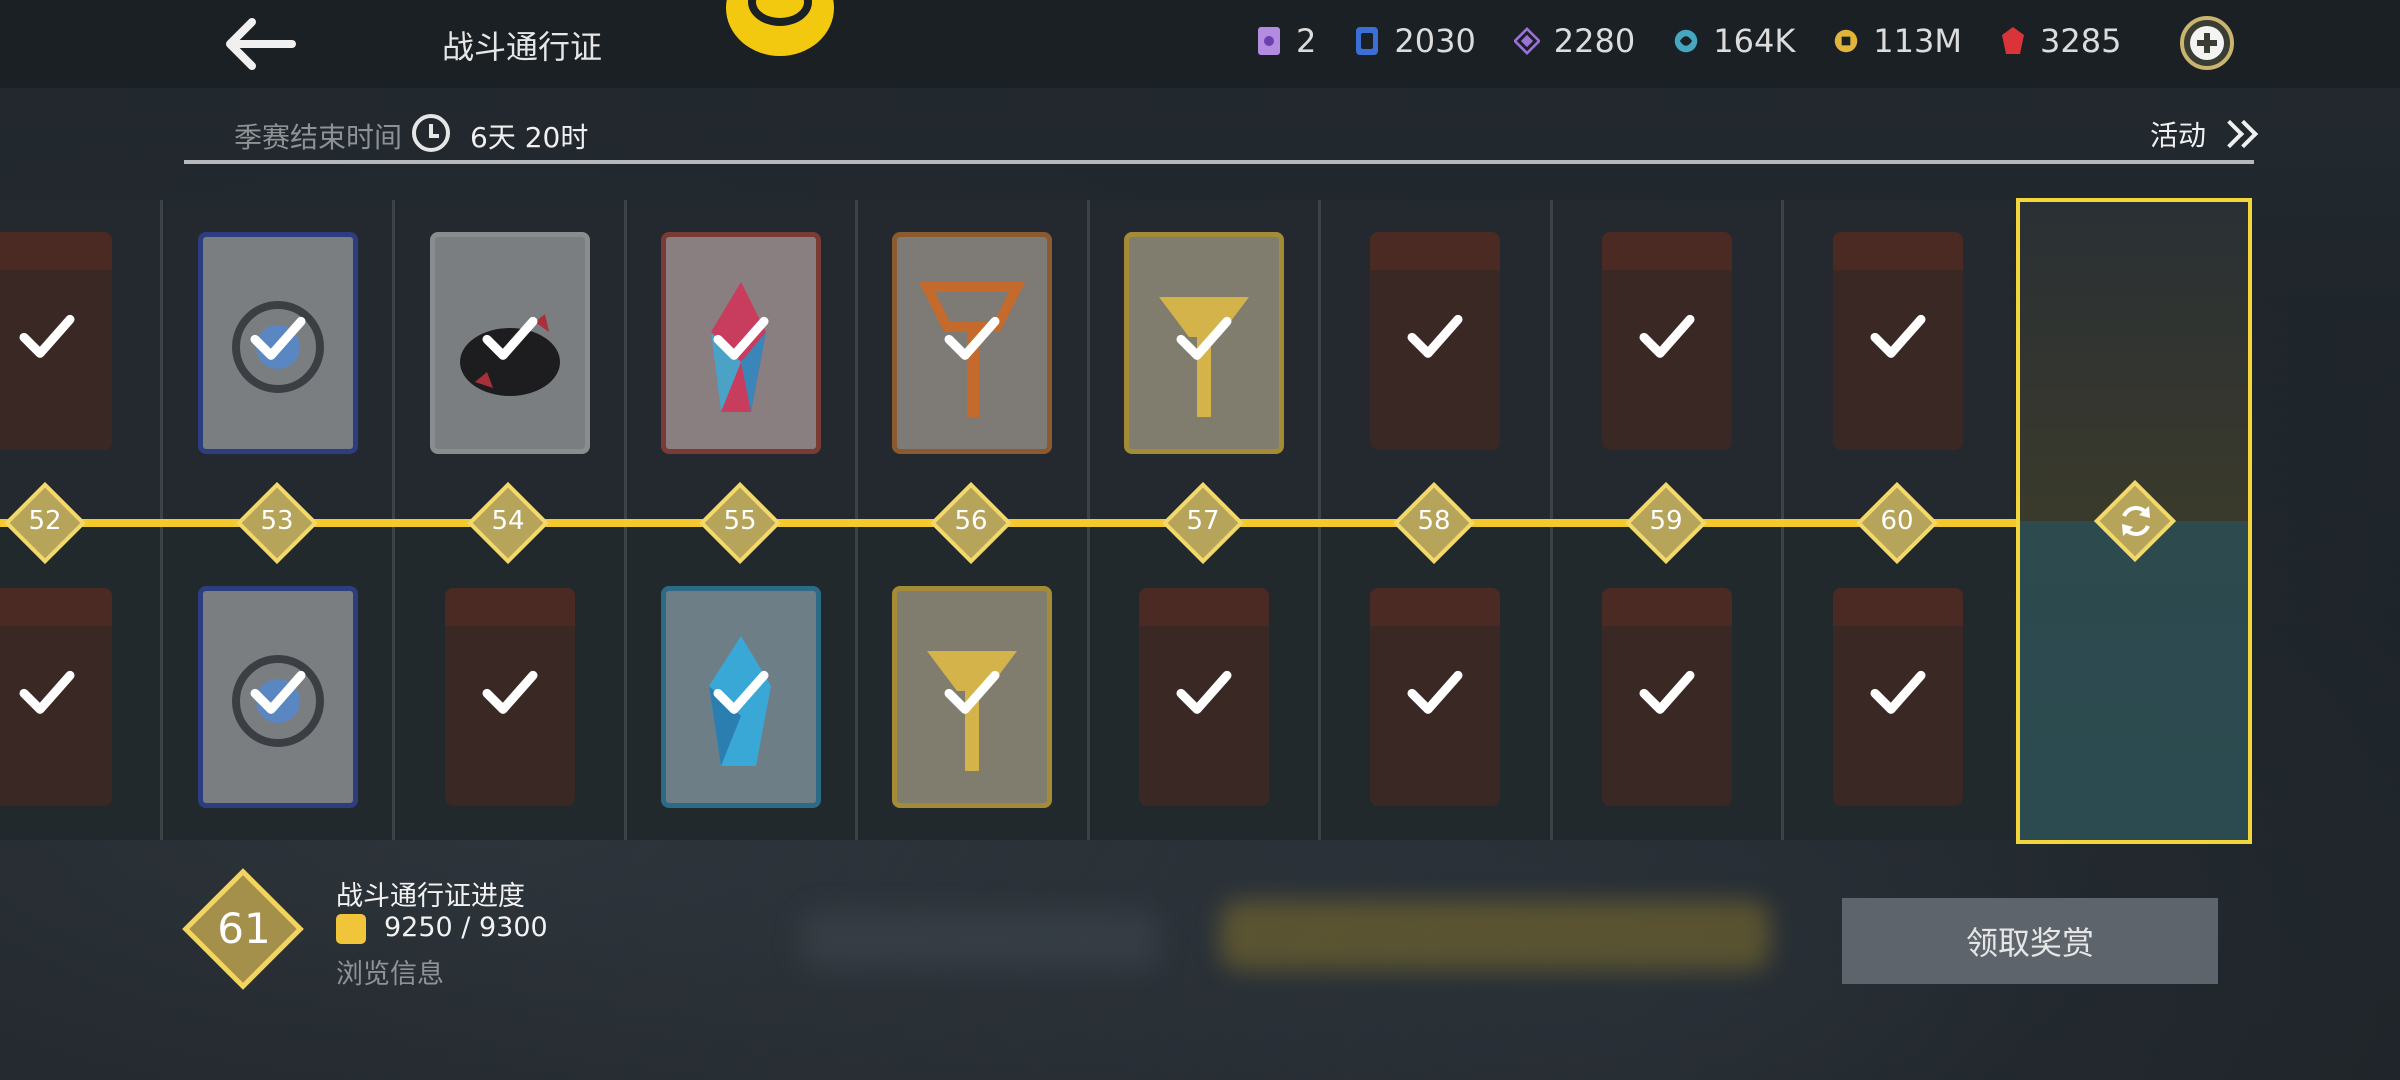  Describe the element at coordinates (780, 28) in the screenshot. I see `emblem-icon` at that location.